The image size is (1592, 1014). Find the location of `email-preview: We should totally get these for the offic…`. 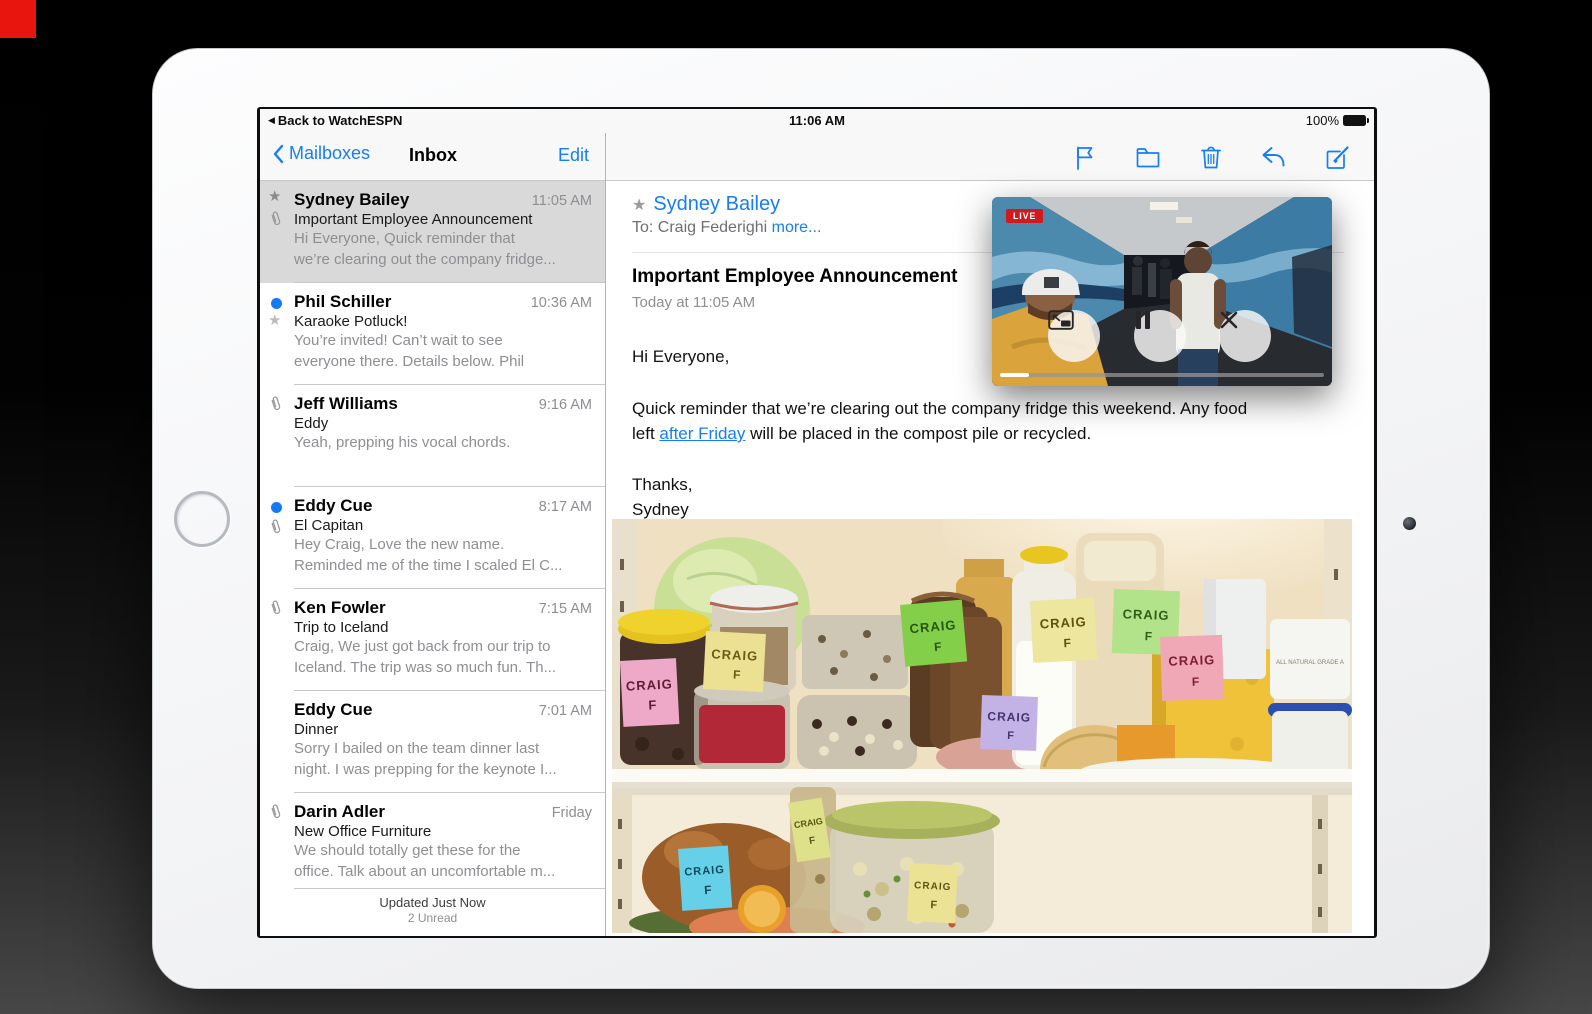

email-preview: We should totally get these for the offic… is located at coordinates (425, 861).